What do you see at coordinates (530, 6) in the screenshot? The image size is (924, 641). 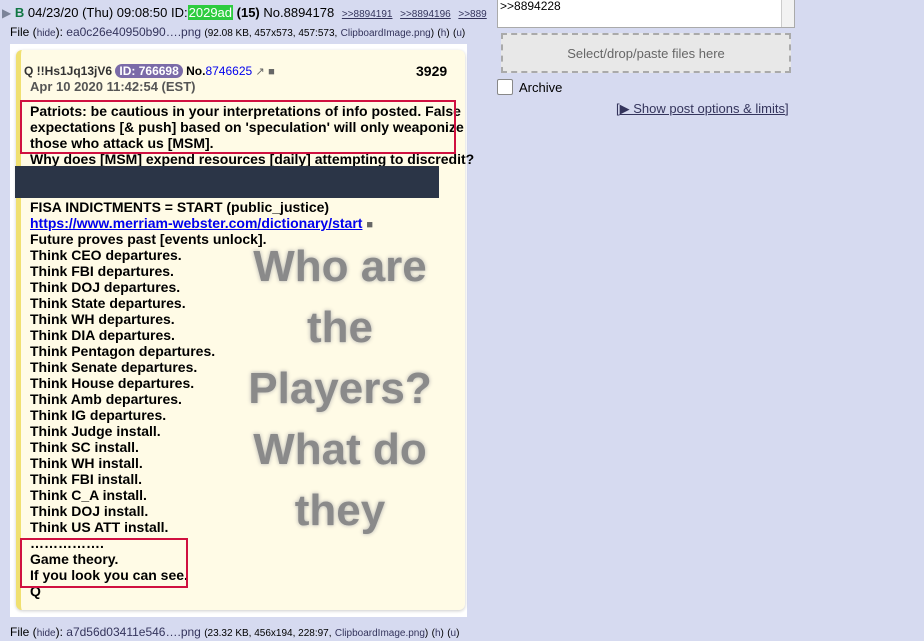 I see `reply-text: >>8894228` at bounding box center [530, 6].